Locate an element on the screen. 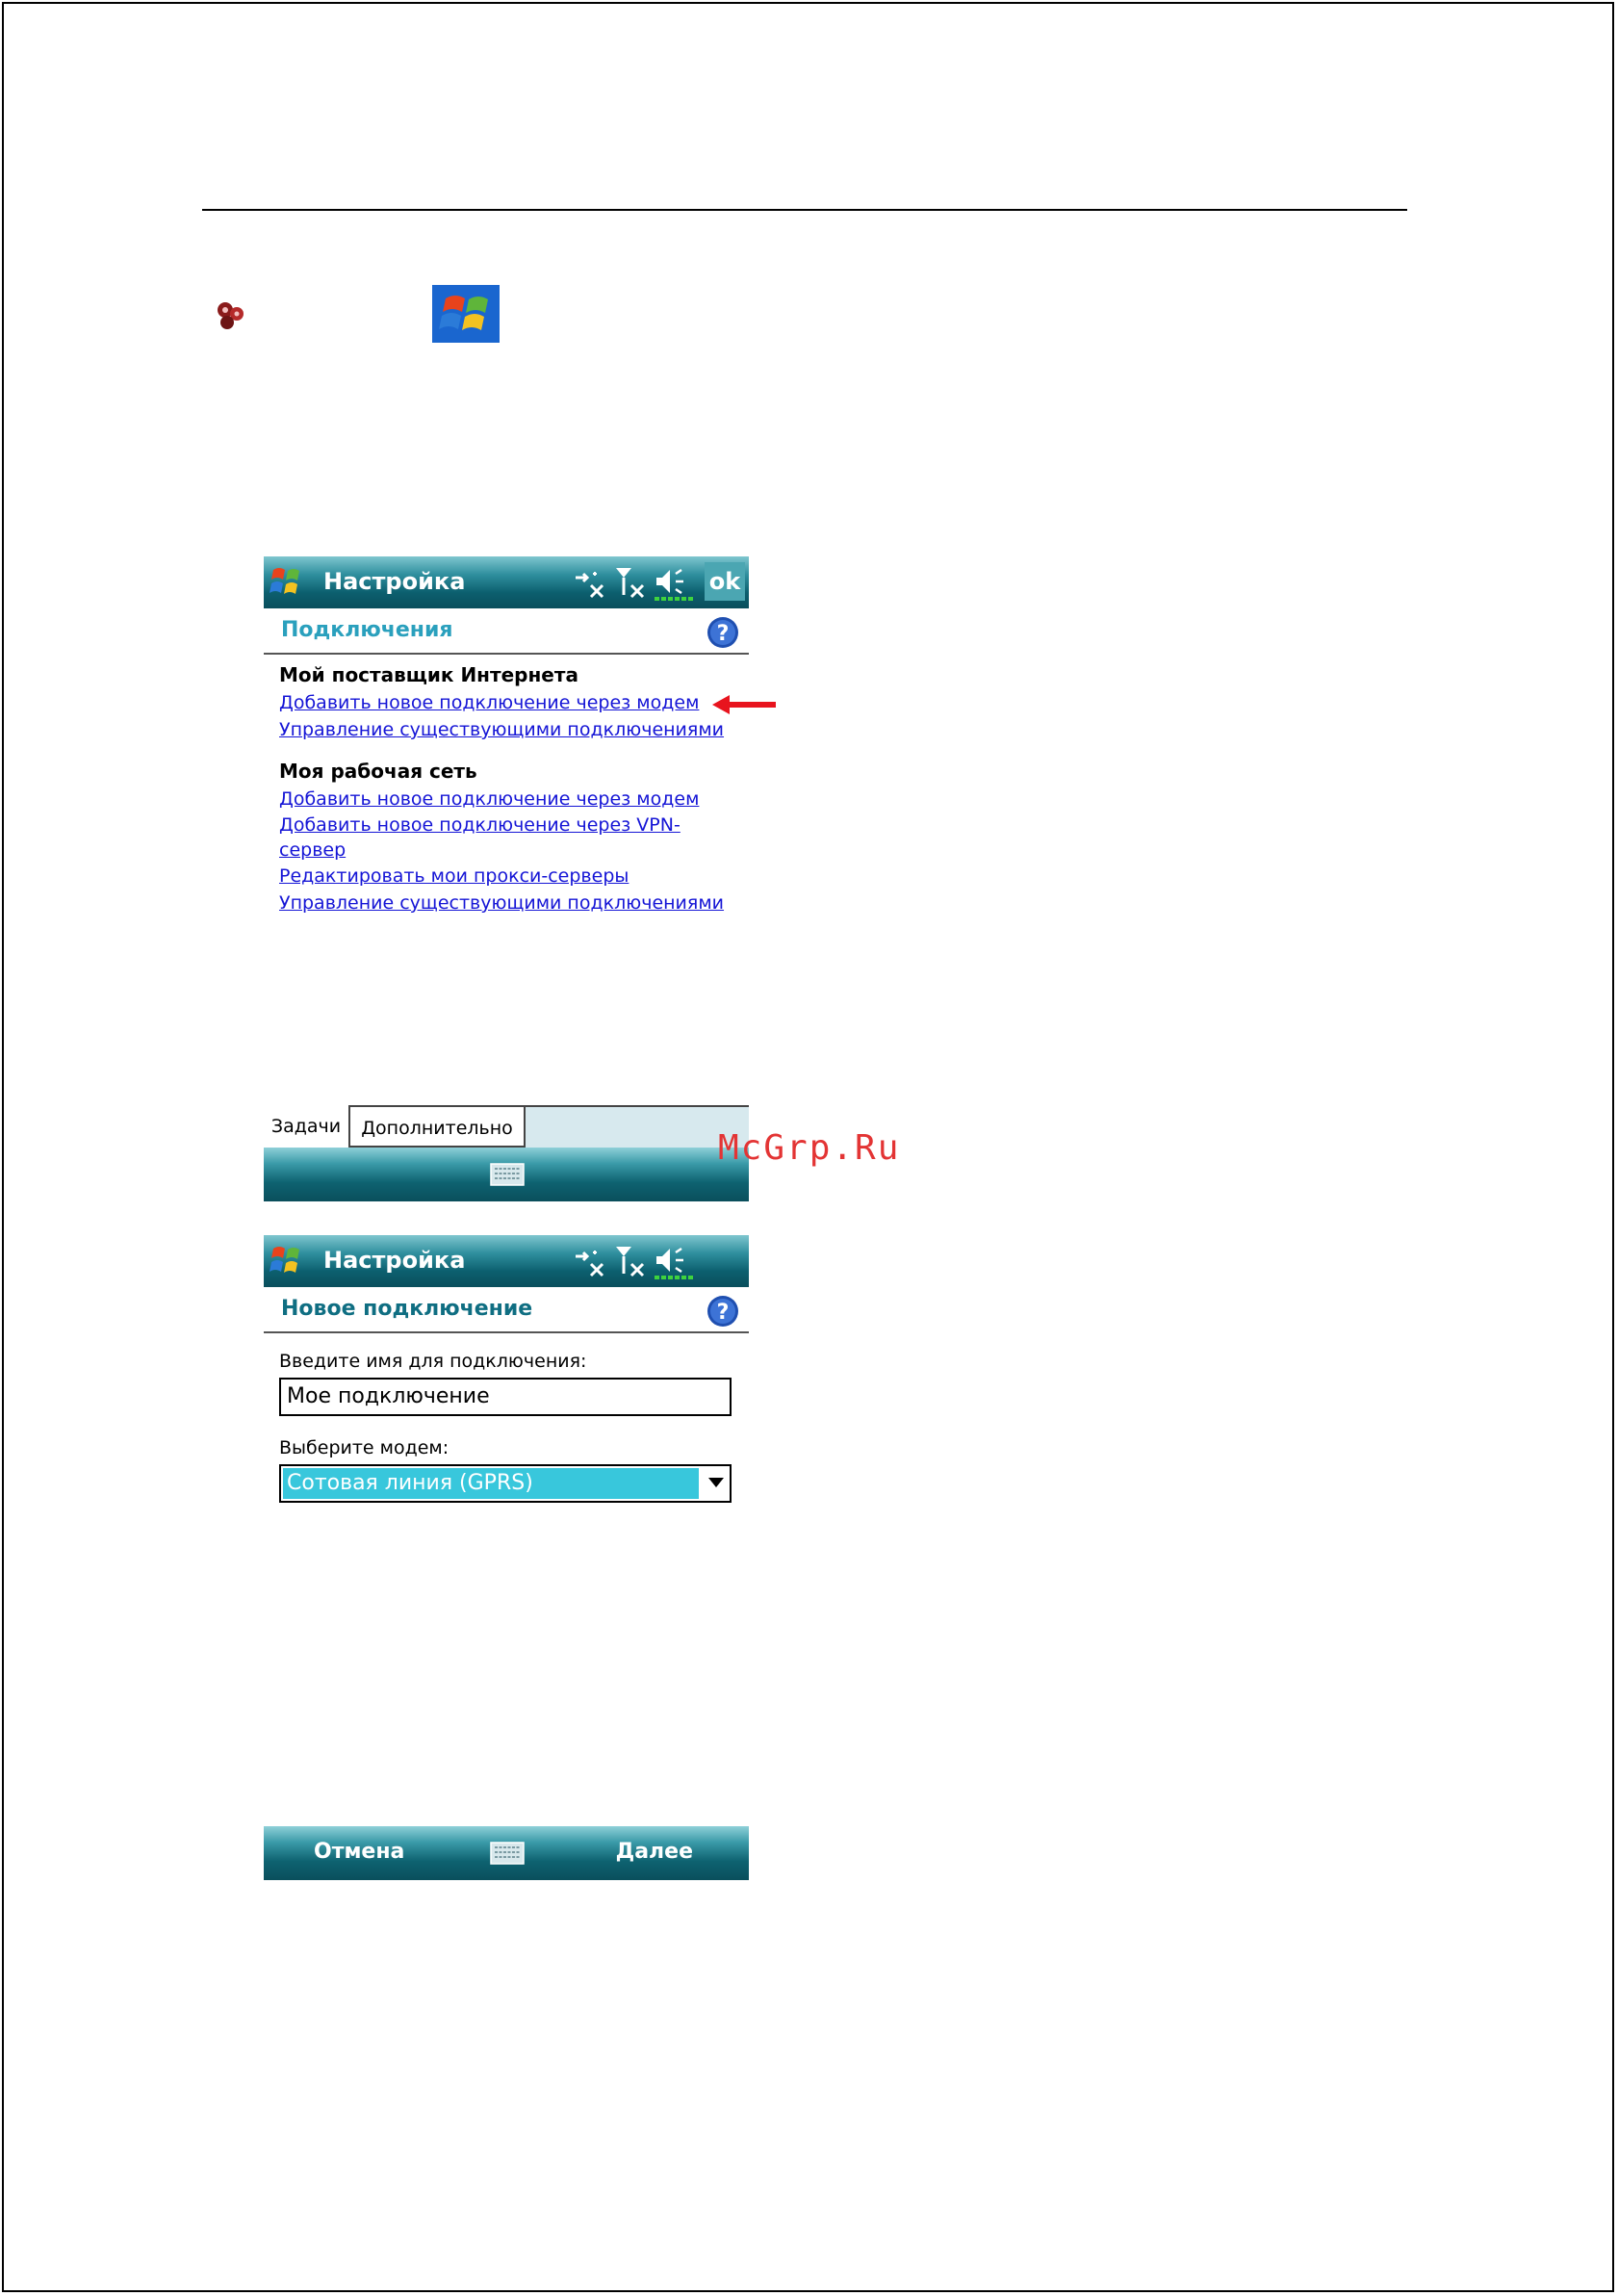 The image size is (1618, 2296). titlebar: Настройка is located at coordinates (506, 1261).